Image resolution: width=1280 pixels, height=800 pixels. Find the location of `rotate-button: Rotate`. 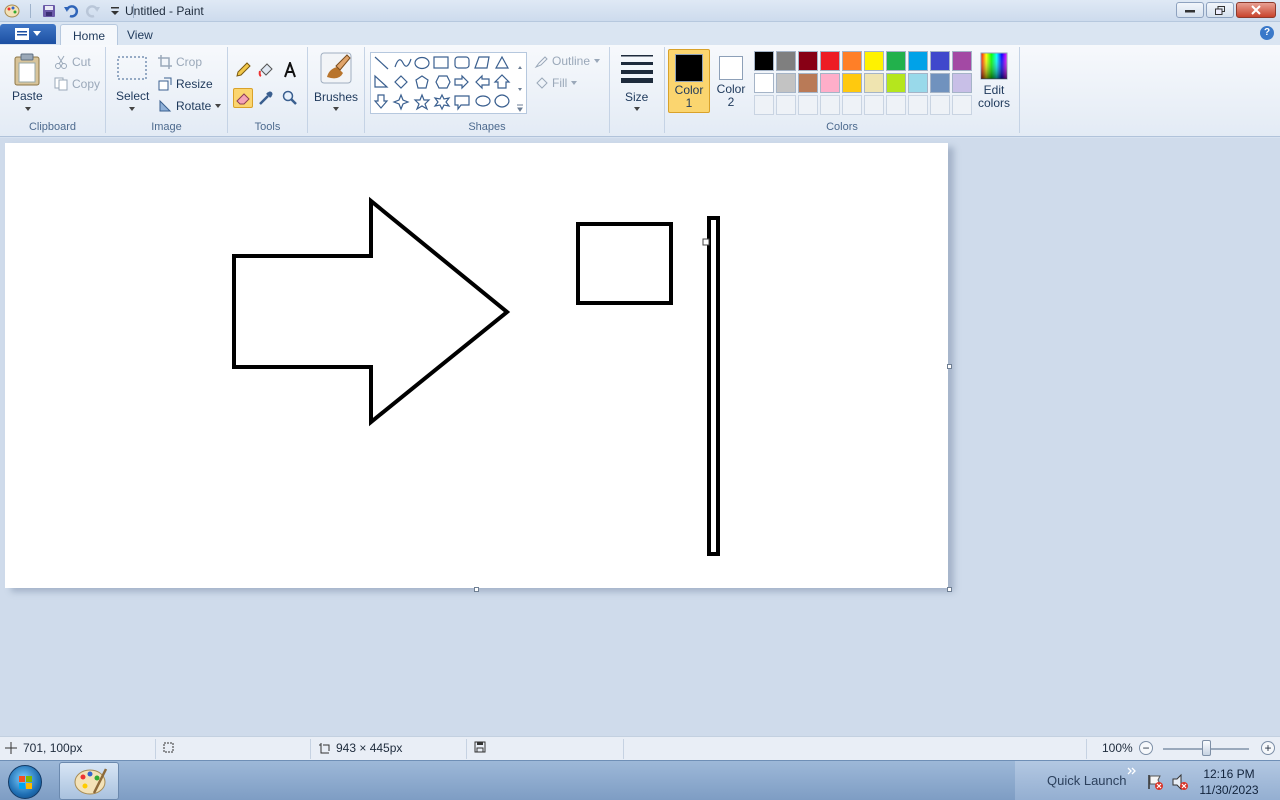

rotate-button: Rotate is located at coordinates (190, 106).